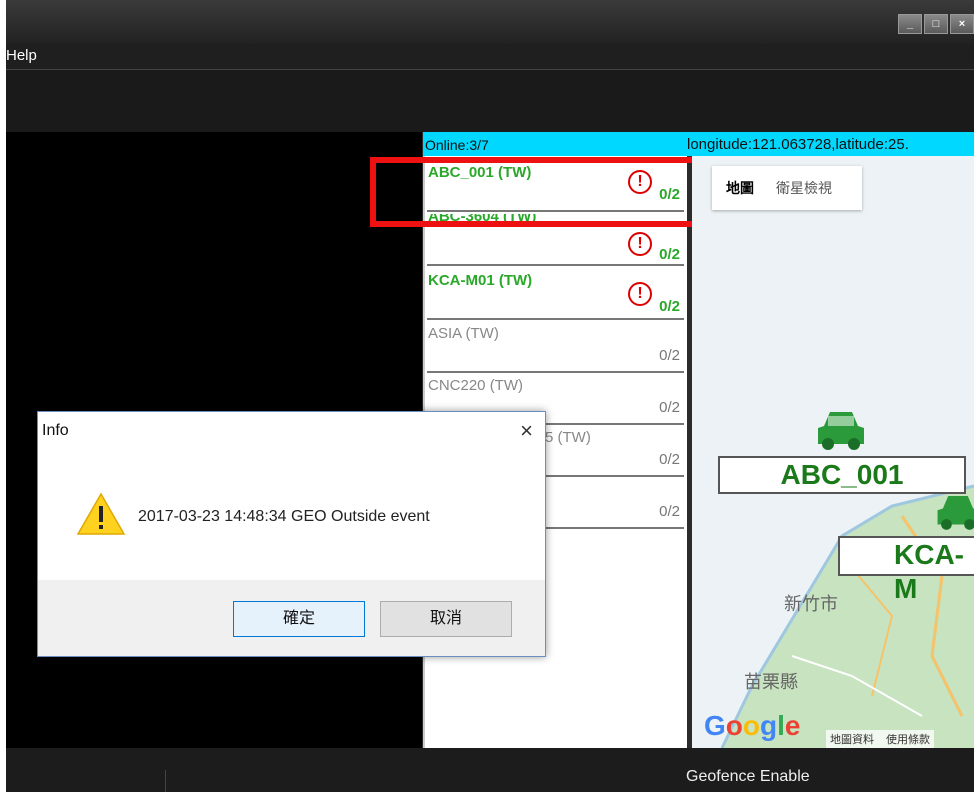  Describe the element at coordinates (555, 347) in the screenshot. I see `device-row: ASIA (TW) 0/2` at that location.